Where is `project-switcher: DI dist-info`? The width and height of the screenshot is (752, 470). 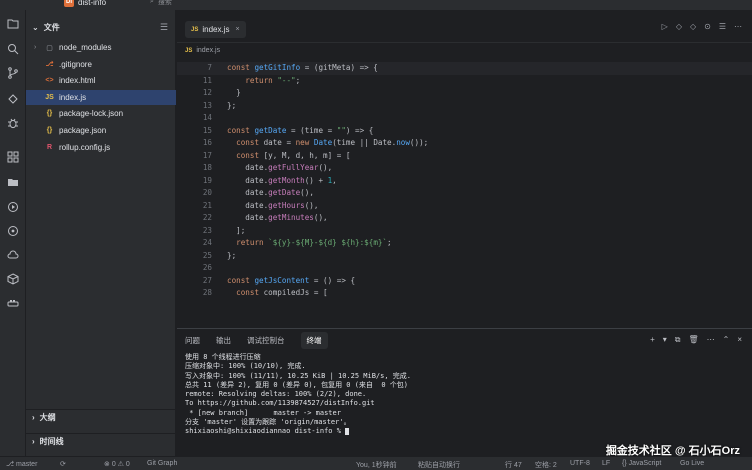
project-switcher: DI dist-info is located at coordinates (85, 3).